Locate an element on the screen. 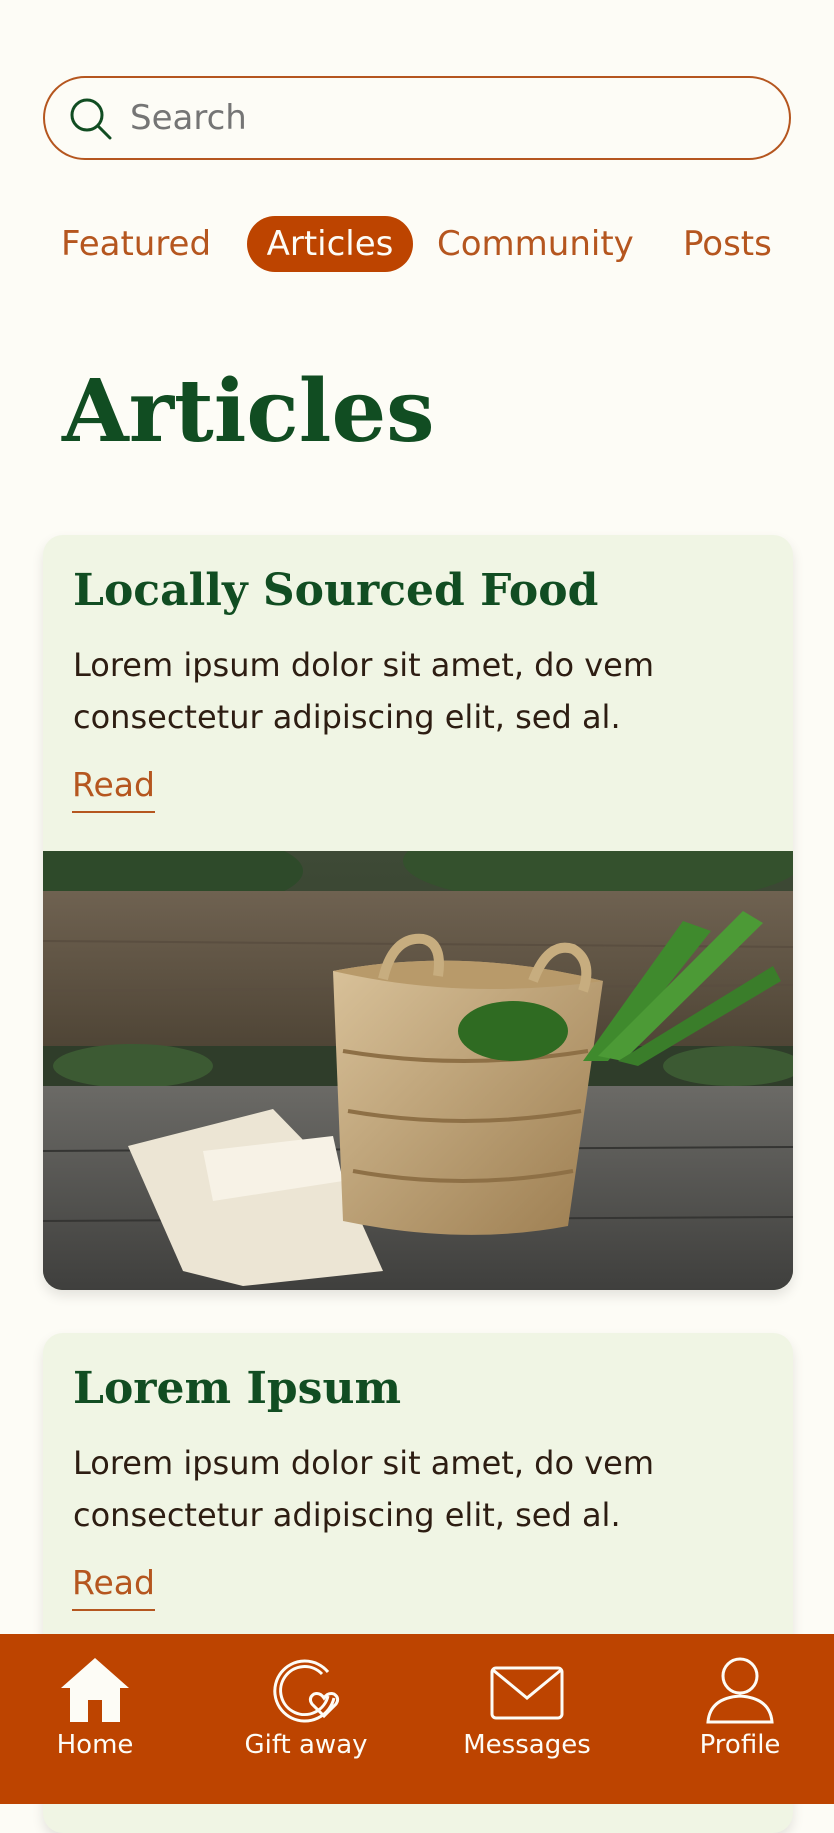 This screenshot has height=1833, width=834. tab-featured: Featured is located at coordinates (136, 244).